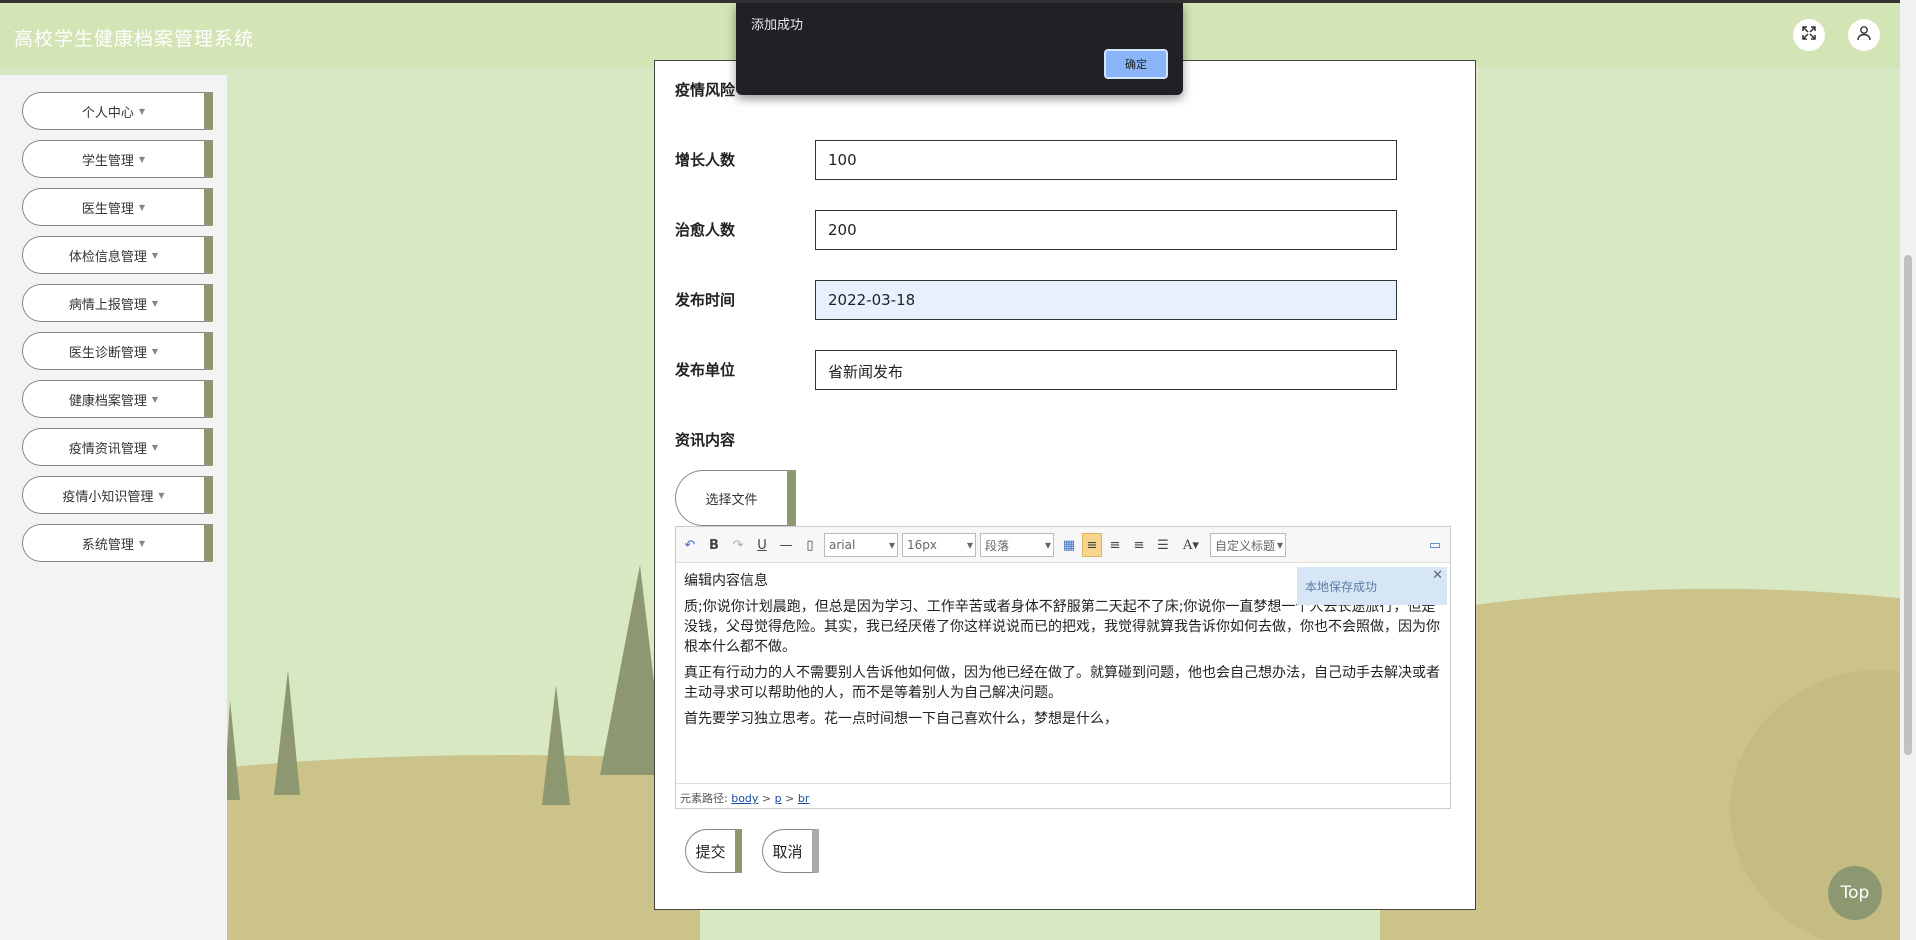 This screenshot has width=1916, height=940. I want to click on date-label: 发布时间, so click(705, 300).